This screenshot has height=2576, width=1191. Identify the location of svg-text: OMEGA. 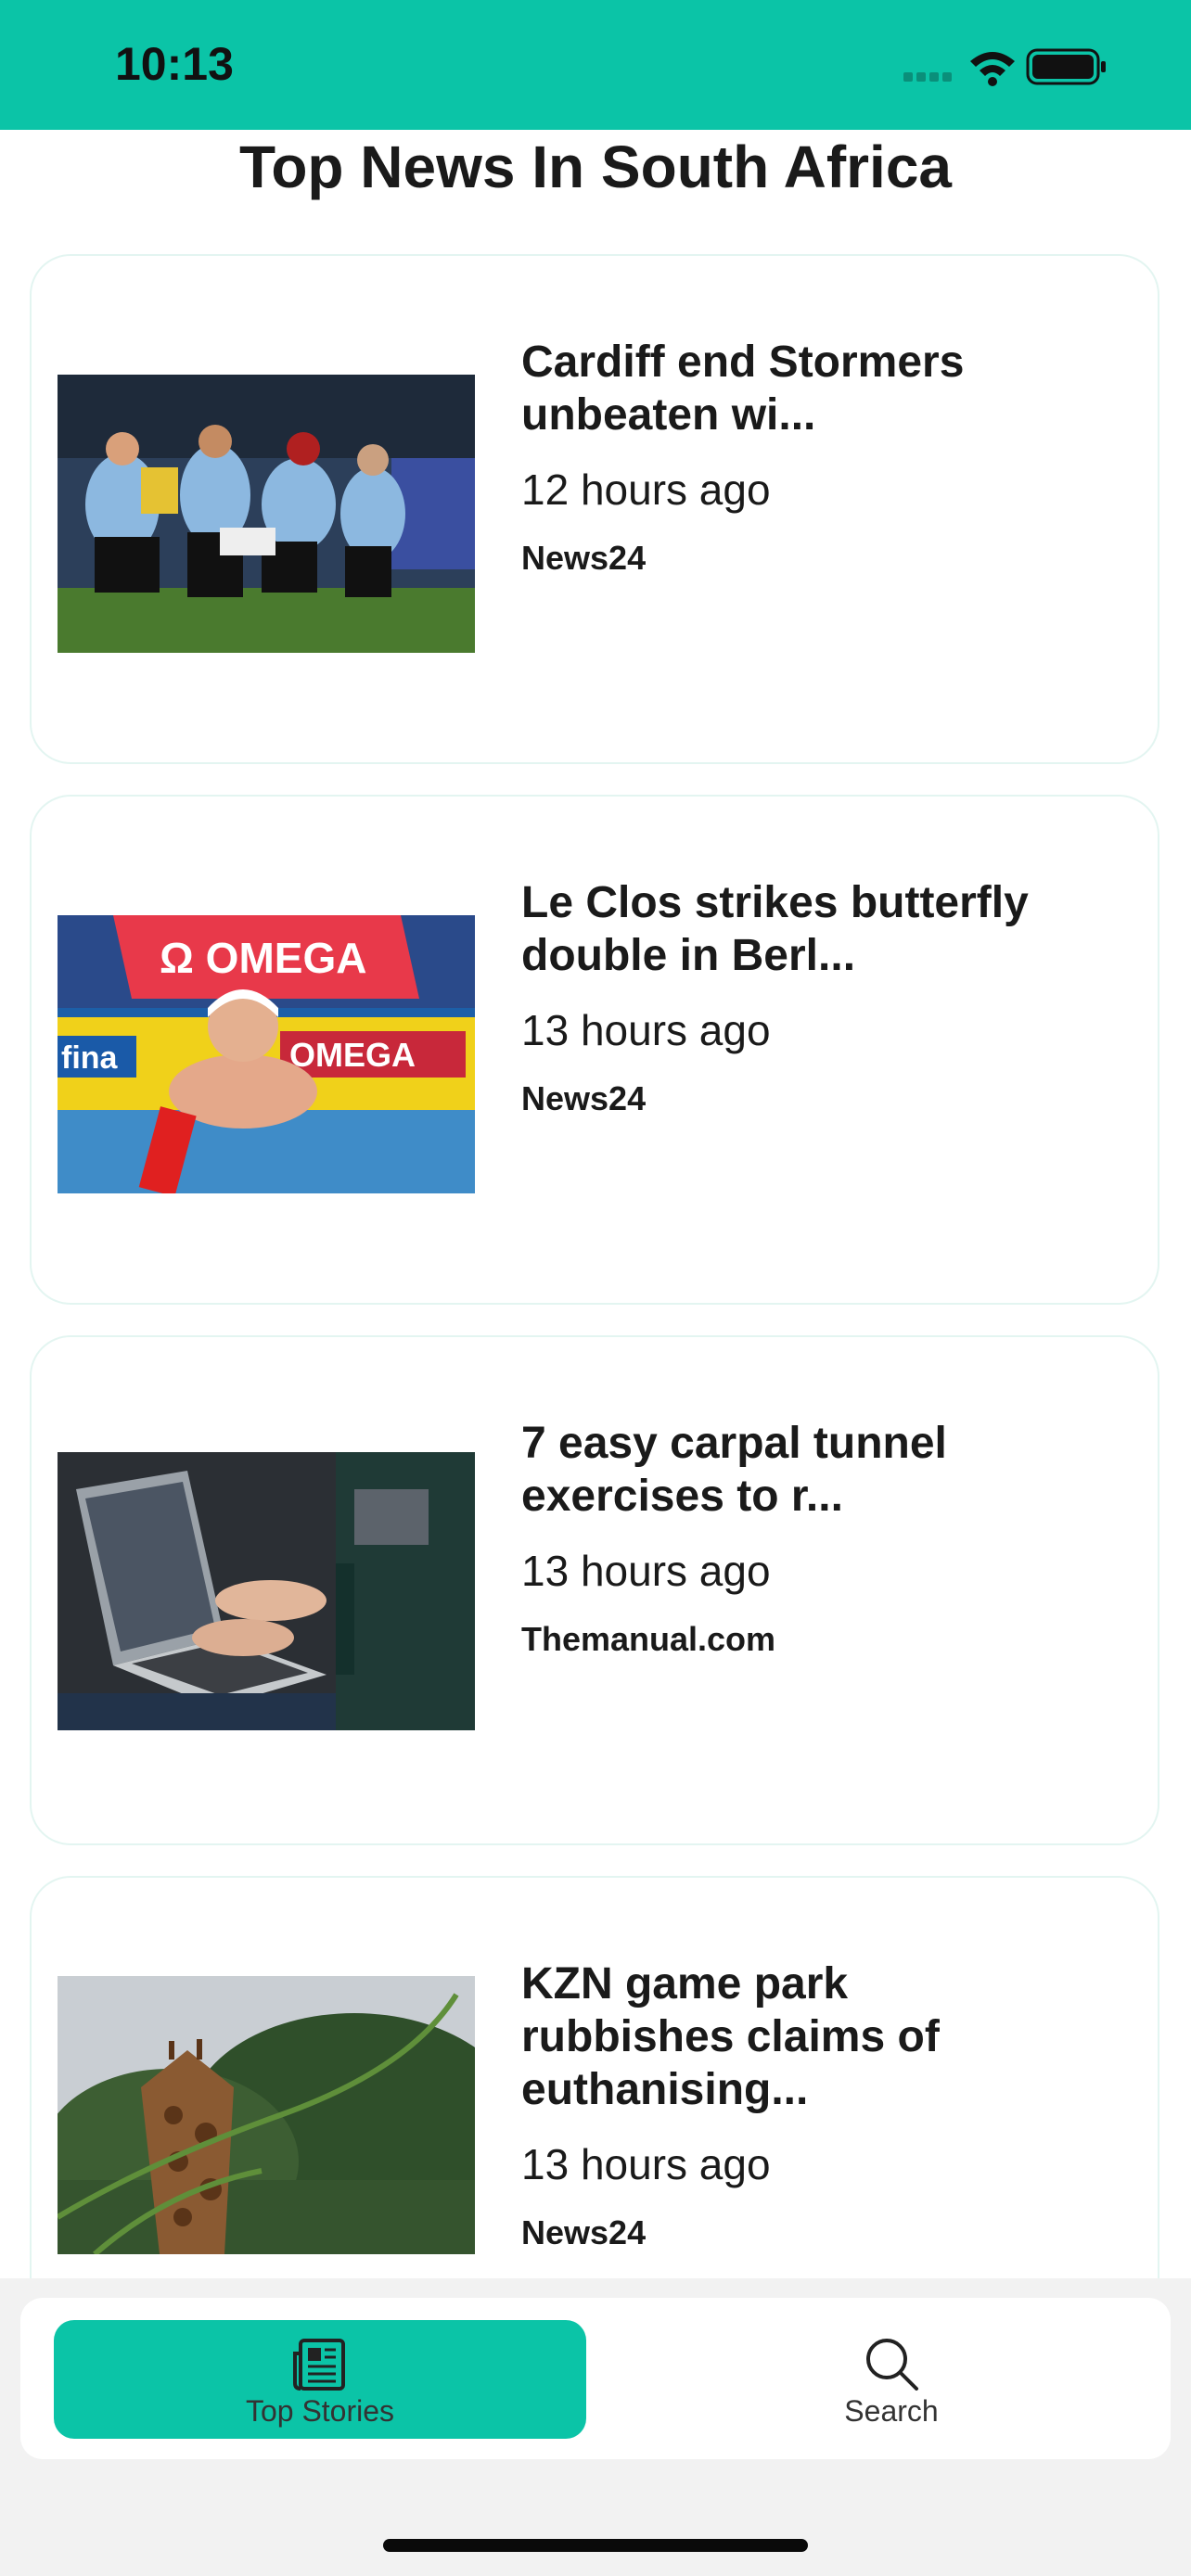
(352, 1055).